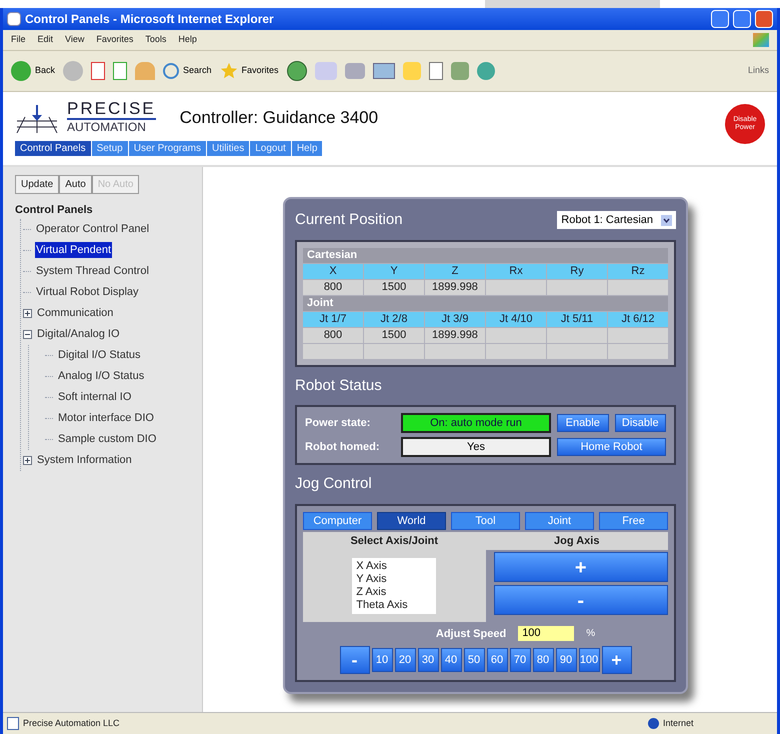 The height and width of the screenshot is (734, 780). What do you see at coordinates (37, 184) in the screenshot?
I see `toolbar-button: Update` at bounding box center [37, 184].